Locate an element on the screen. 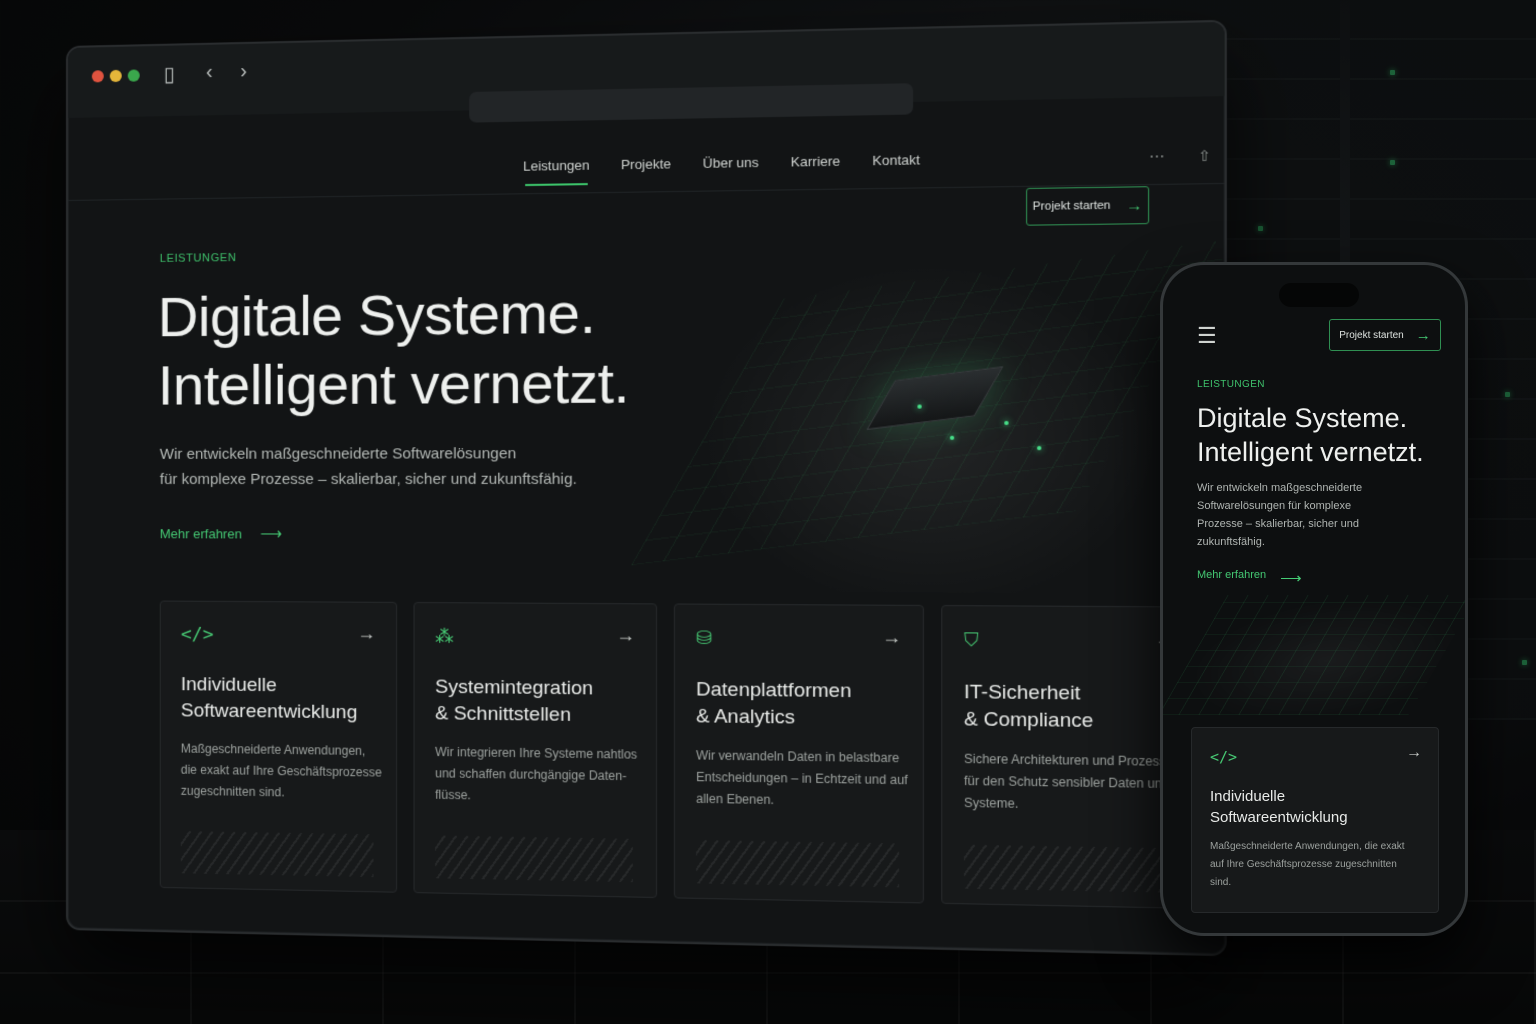 The height and width of the screenshot is (1024, 1536). card-title-line2: Softwareentwicklung is located at coordinates (282, 712).